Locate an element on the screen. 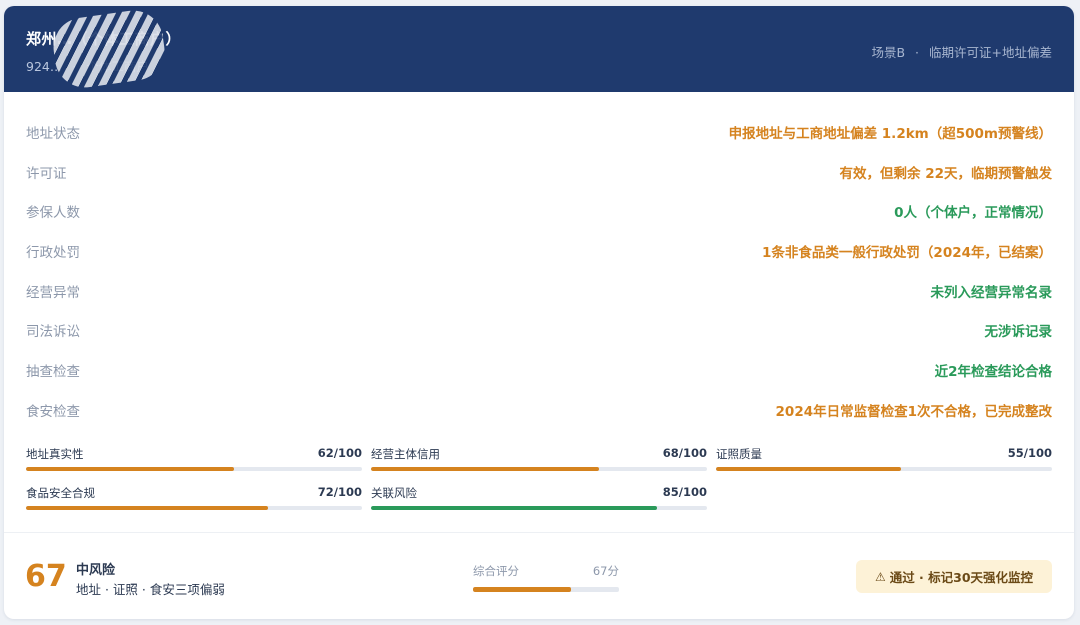 The image size is (1080, 625). row-value: 2024年日常监督检查1次不合格，已完成整改 is located at coordinates (913, 411).